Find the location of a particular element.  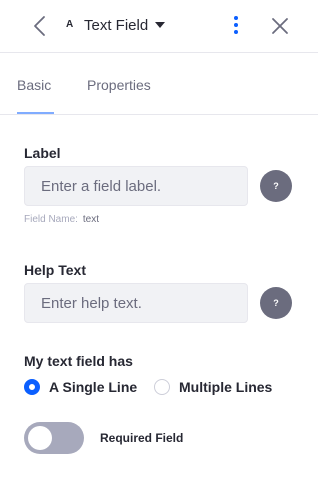

radio-multiple-lines-label: Multiple Lines is located at coordinates (226, 387).